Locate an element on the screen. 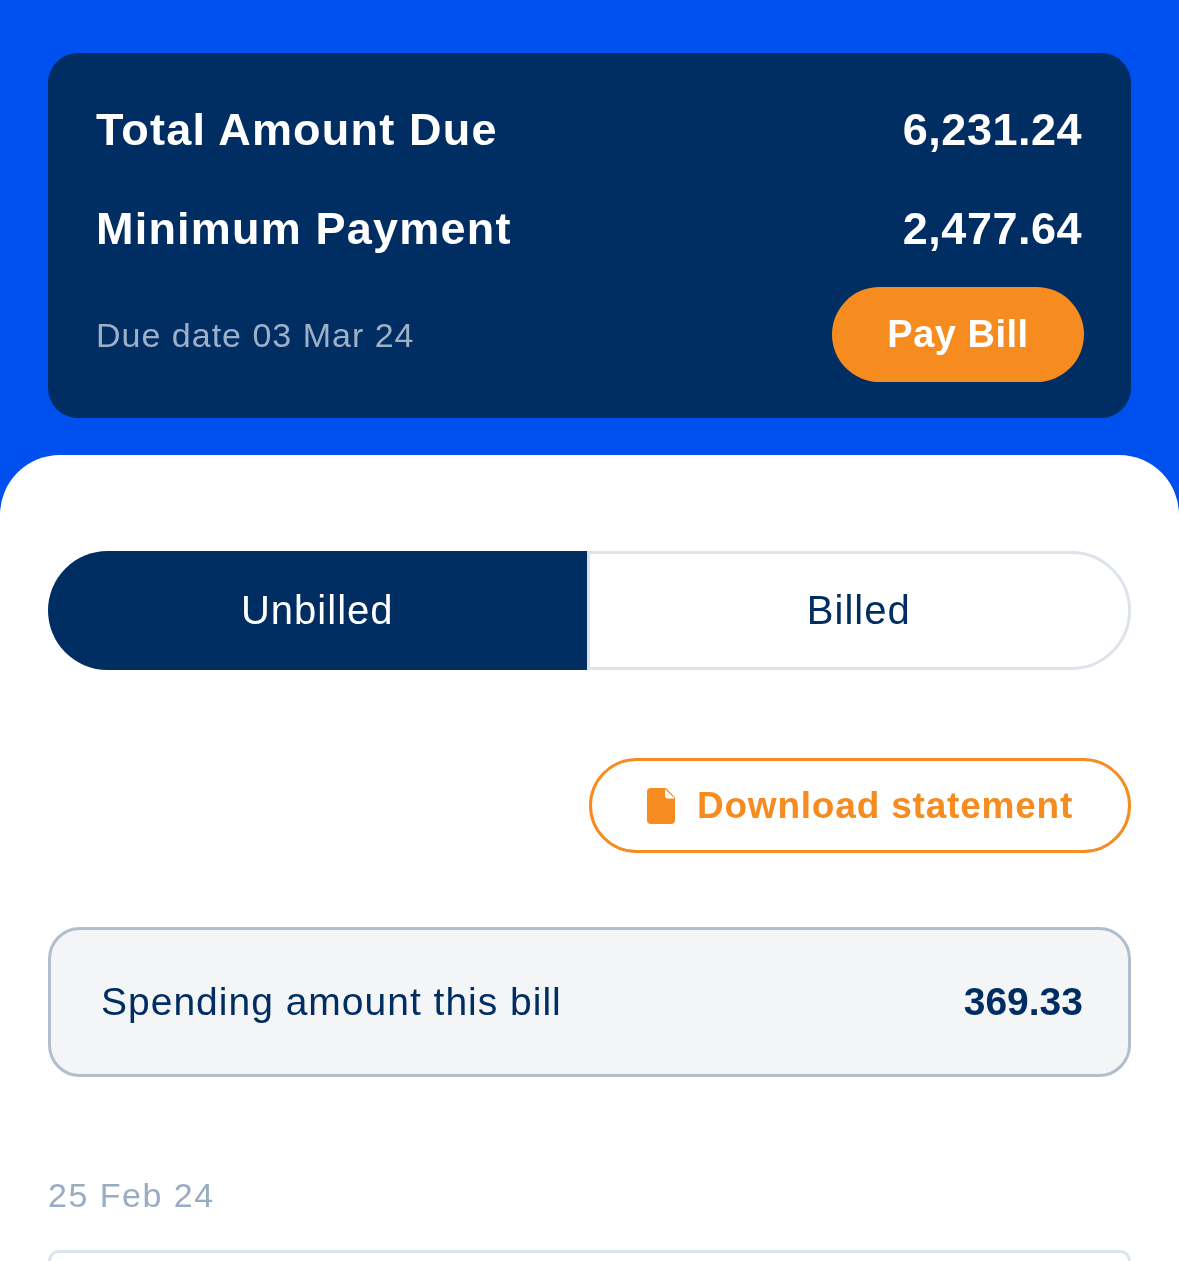  due-date: Due date 03 Mar 24 is located at coordinates (255, 334).